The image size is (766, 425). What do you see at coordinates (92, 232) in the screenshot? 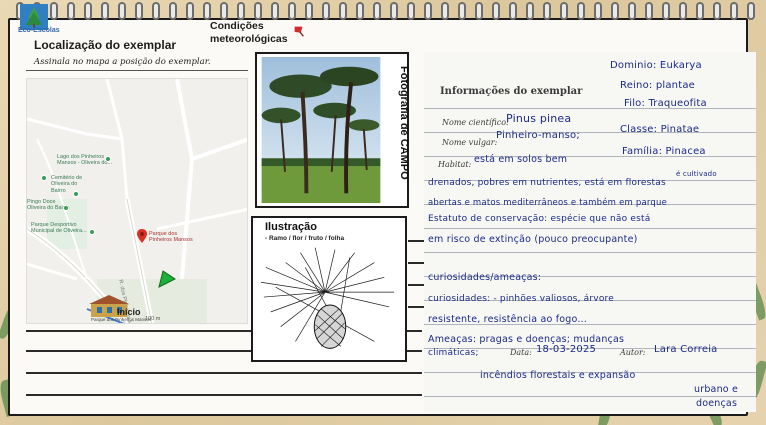
I see `map-poi-parque-desportivo` at bounding box center [92, 232].